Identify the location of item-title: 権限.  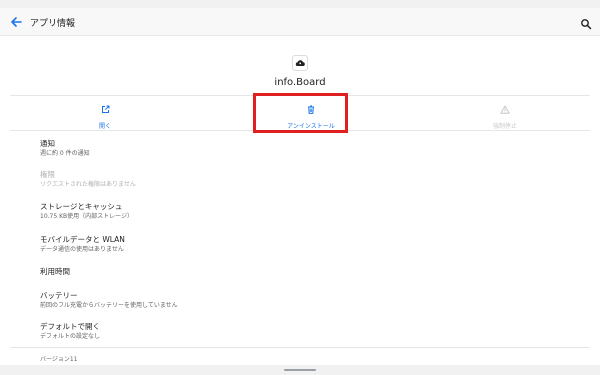
(47, 174).